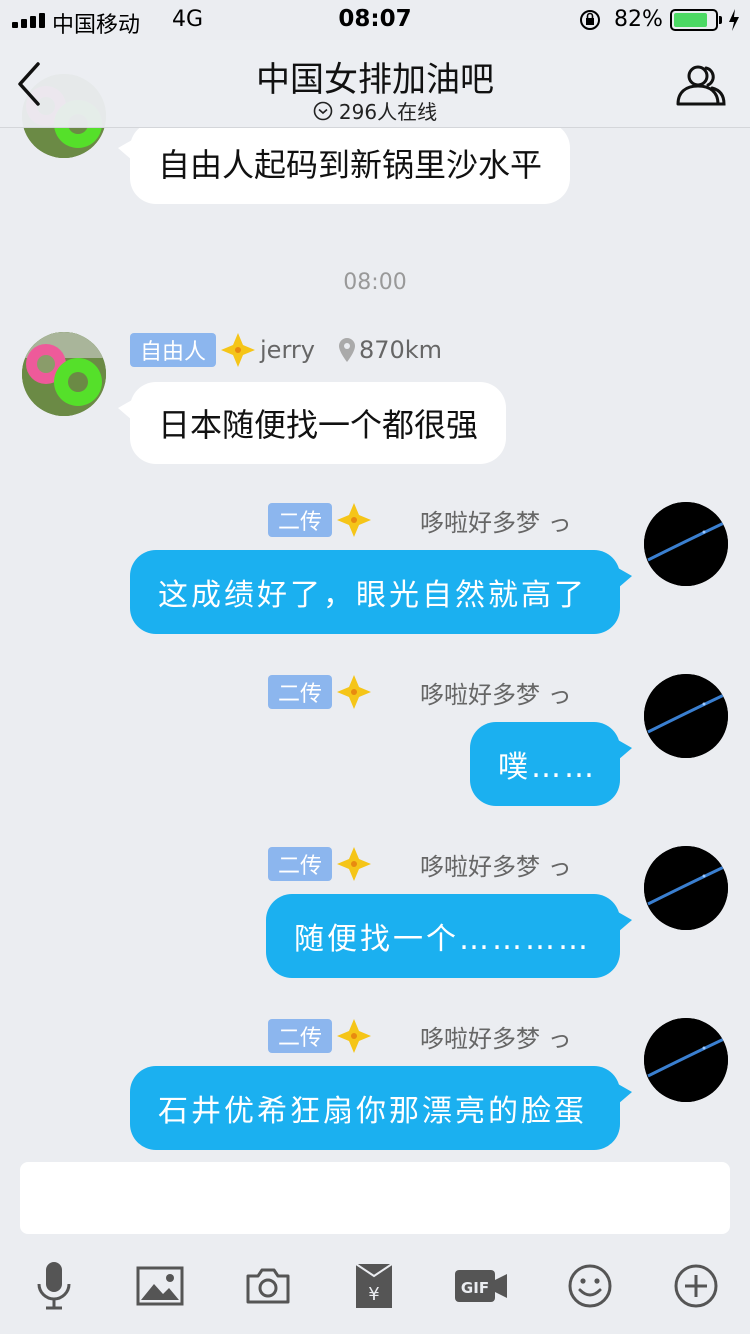 The width and height of the screenshot is (750, 1334). I want to click on gif-icon: GIF, so click(482, 1286).